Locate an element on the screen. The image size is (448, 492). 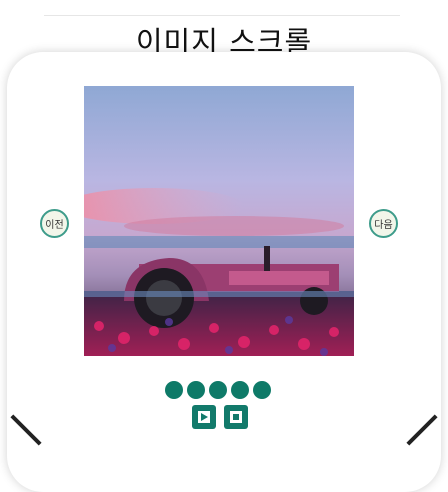
stop-button is located at coordinates (236, 417).